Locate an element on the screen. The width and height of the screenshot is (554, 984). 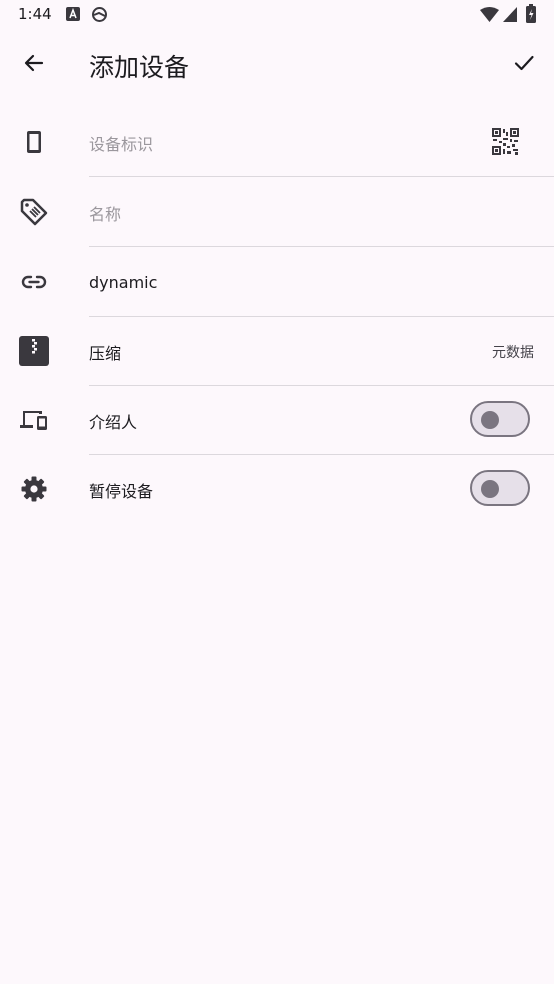
name-input: 名称 is located at coordinates (105, 212).